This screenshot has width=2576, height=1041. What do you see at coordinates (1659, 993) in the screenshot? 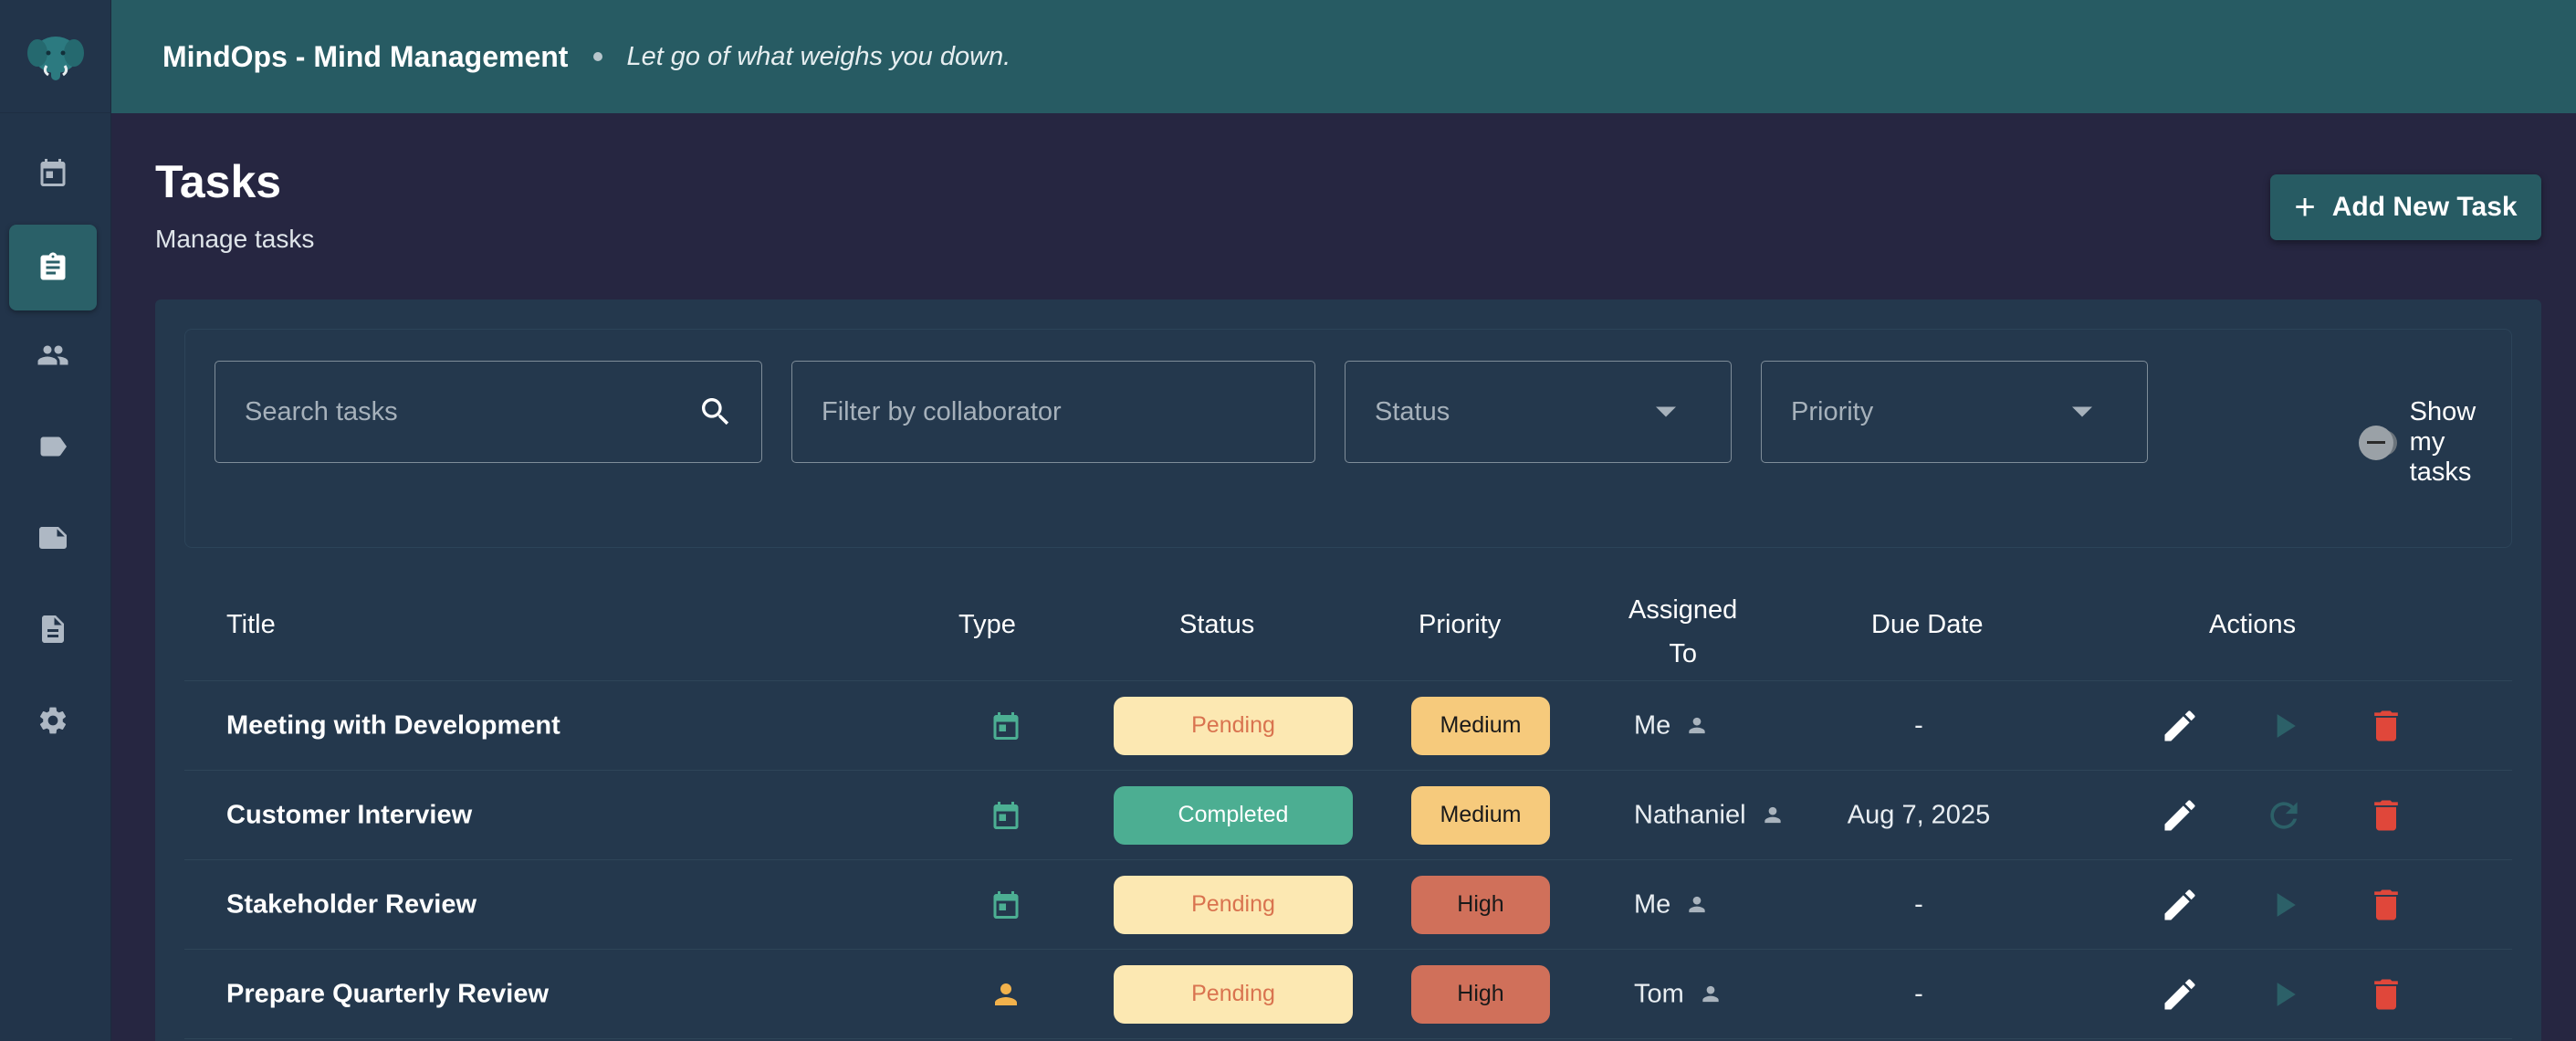
I see `assignee-name: Tom` at bounding box center [1659, 993].